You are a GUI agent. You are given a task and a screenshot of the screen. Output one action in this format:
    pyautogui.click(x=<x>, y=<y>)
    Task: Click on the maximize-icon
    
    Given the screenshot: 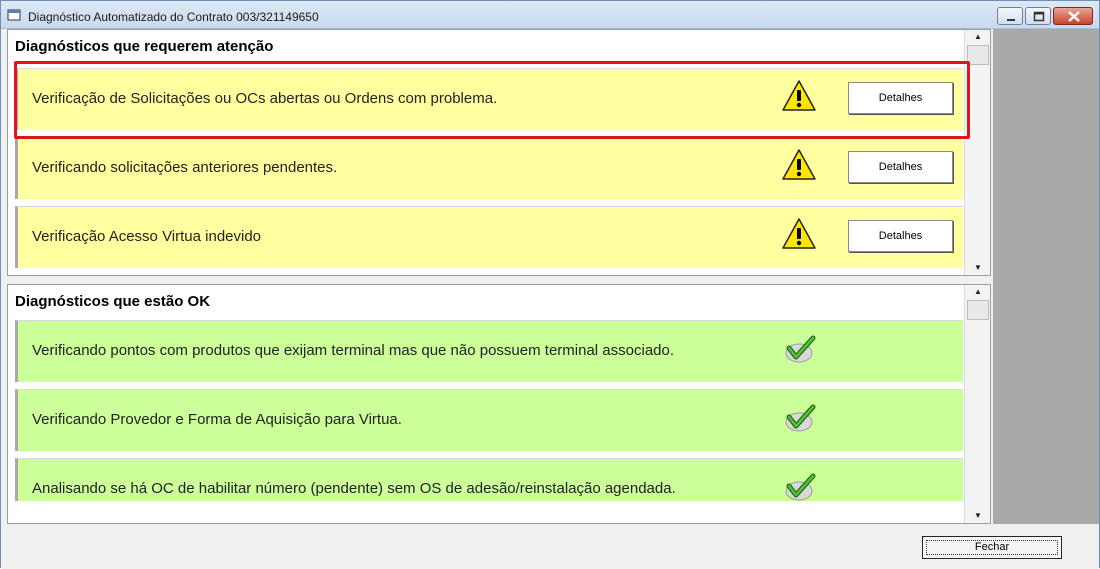 What is the action you would take?
    pyautogui.click(x=1039, y=16)
    